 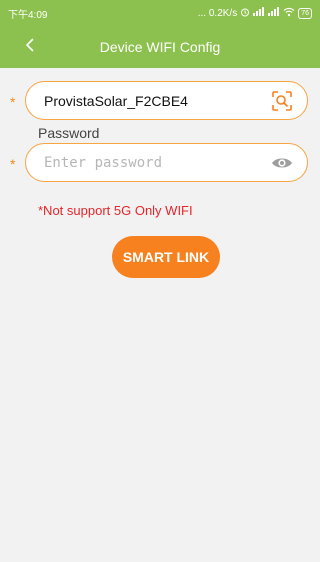 I want to click on chevron-left-icon, so click(x=30, y=47).